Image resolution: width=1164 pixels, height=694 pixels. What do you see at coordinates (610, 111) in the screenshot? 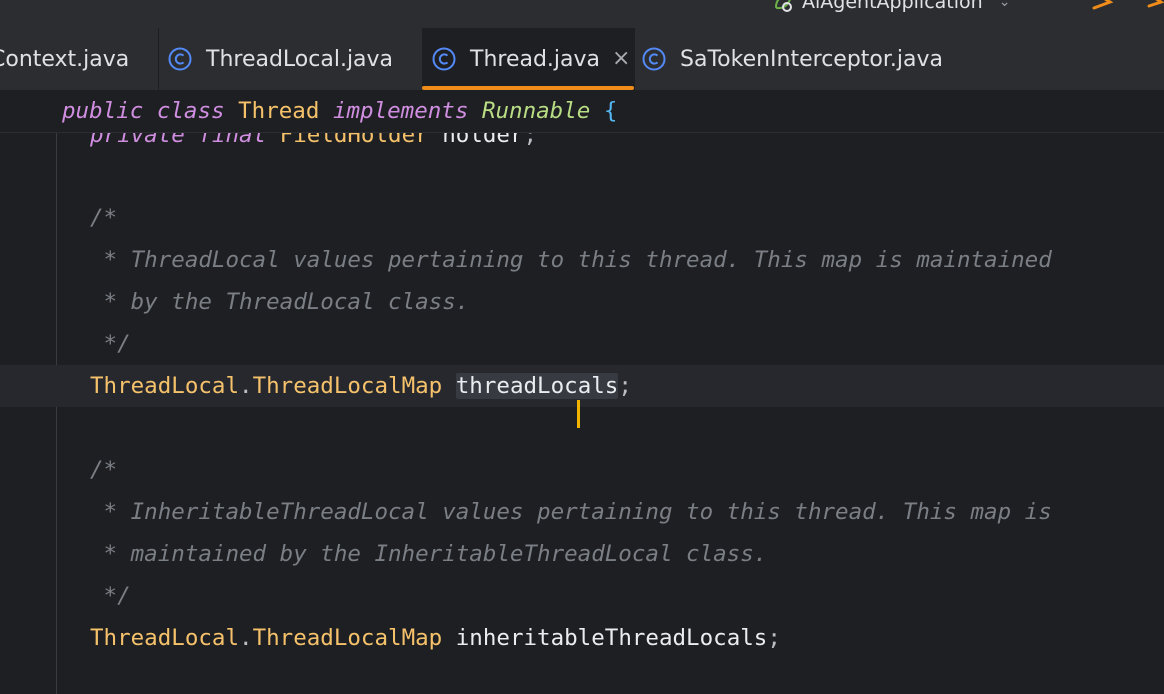
I see `open-brace: {` at bounding box center [610, 111].